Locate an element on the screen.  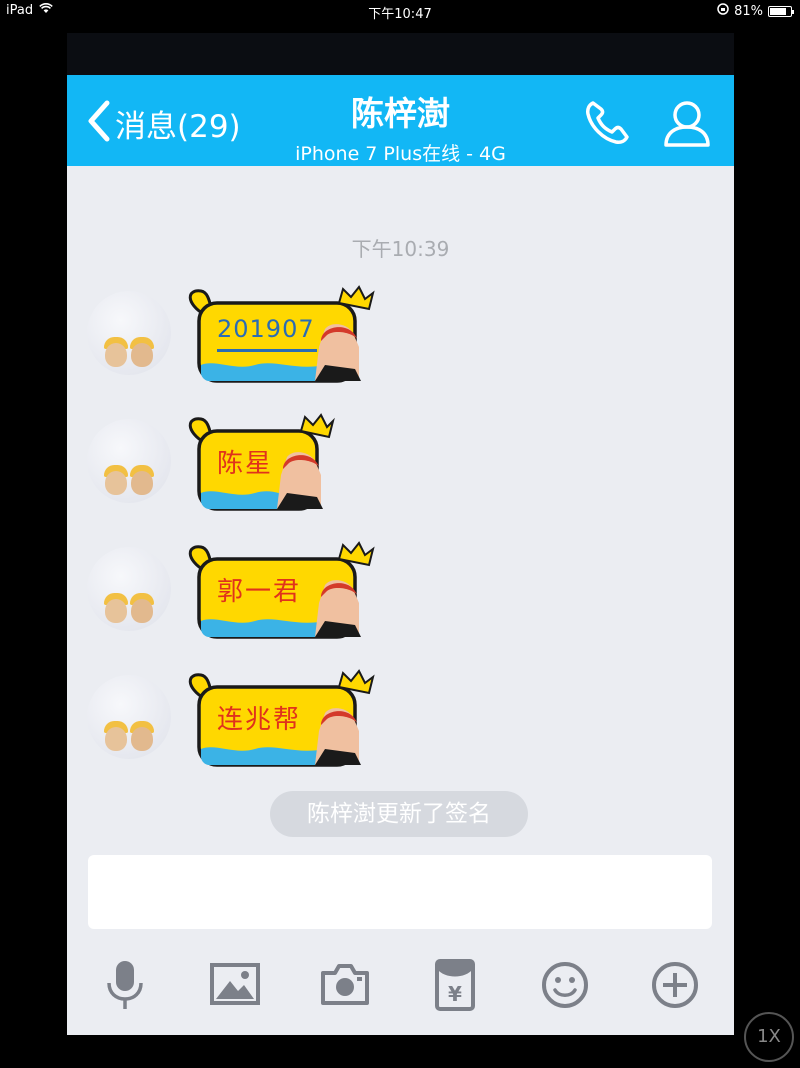
zoom-button: 1X is located at coordinates (769, 1037).